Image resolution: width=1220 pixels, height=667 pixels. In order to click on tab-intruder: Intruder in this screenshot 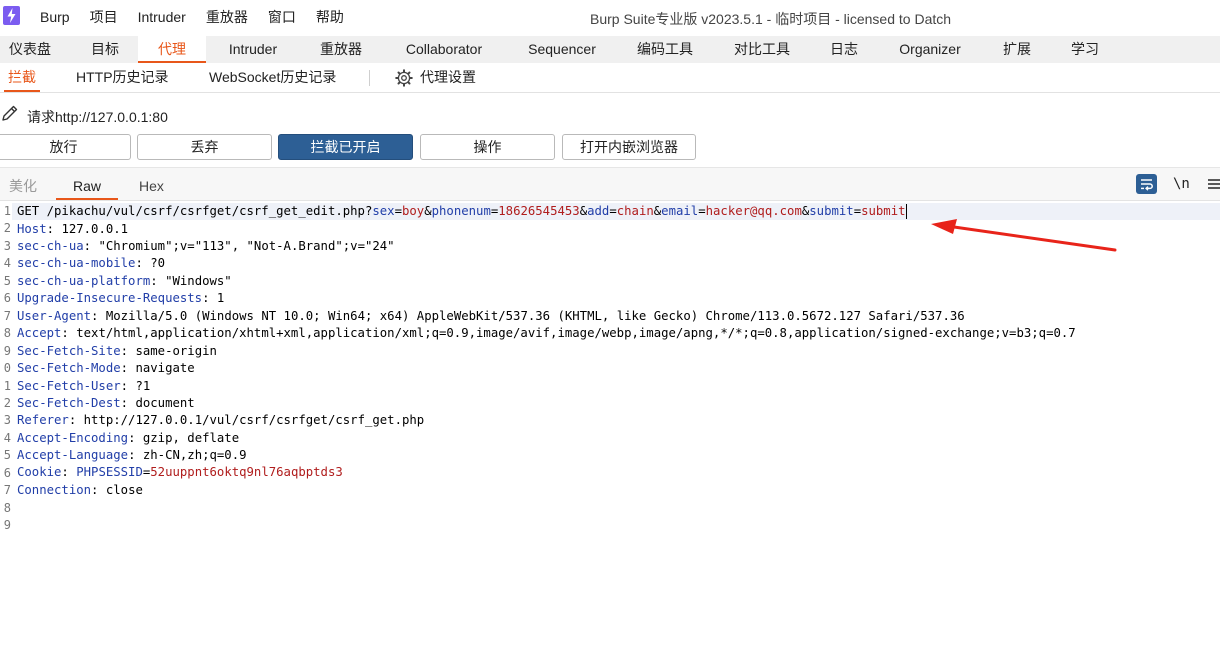, I will do `click(253, 49)`.